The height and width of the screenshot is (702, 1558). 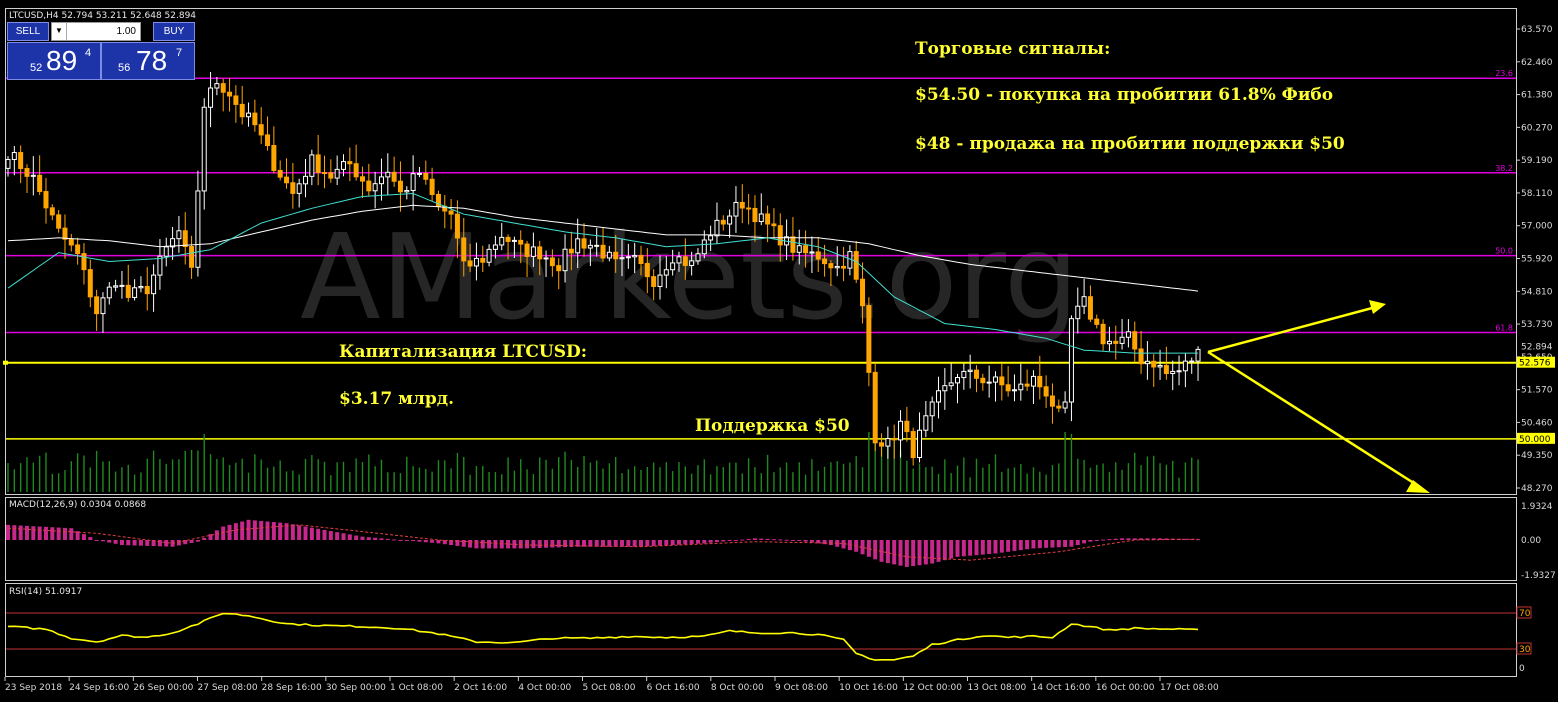 I want to click on trade-panel-top-row: SELL ▼ 1.00 BUY, so click(x=101, y=31).